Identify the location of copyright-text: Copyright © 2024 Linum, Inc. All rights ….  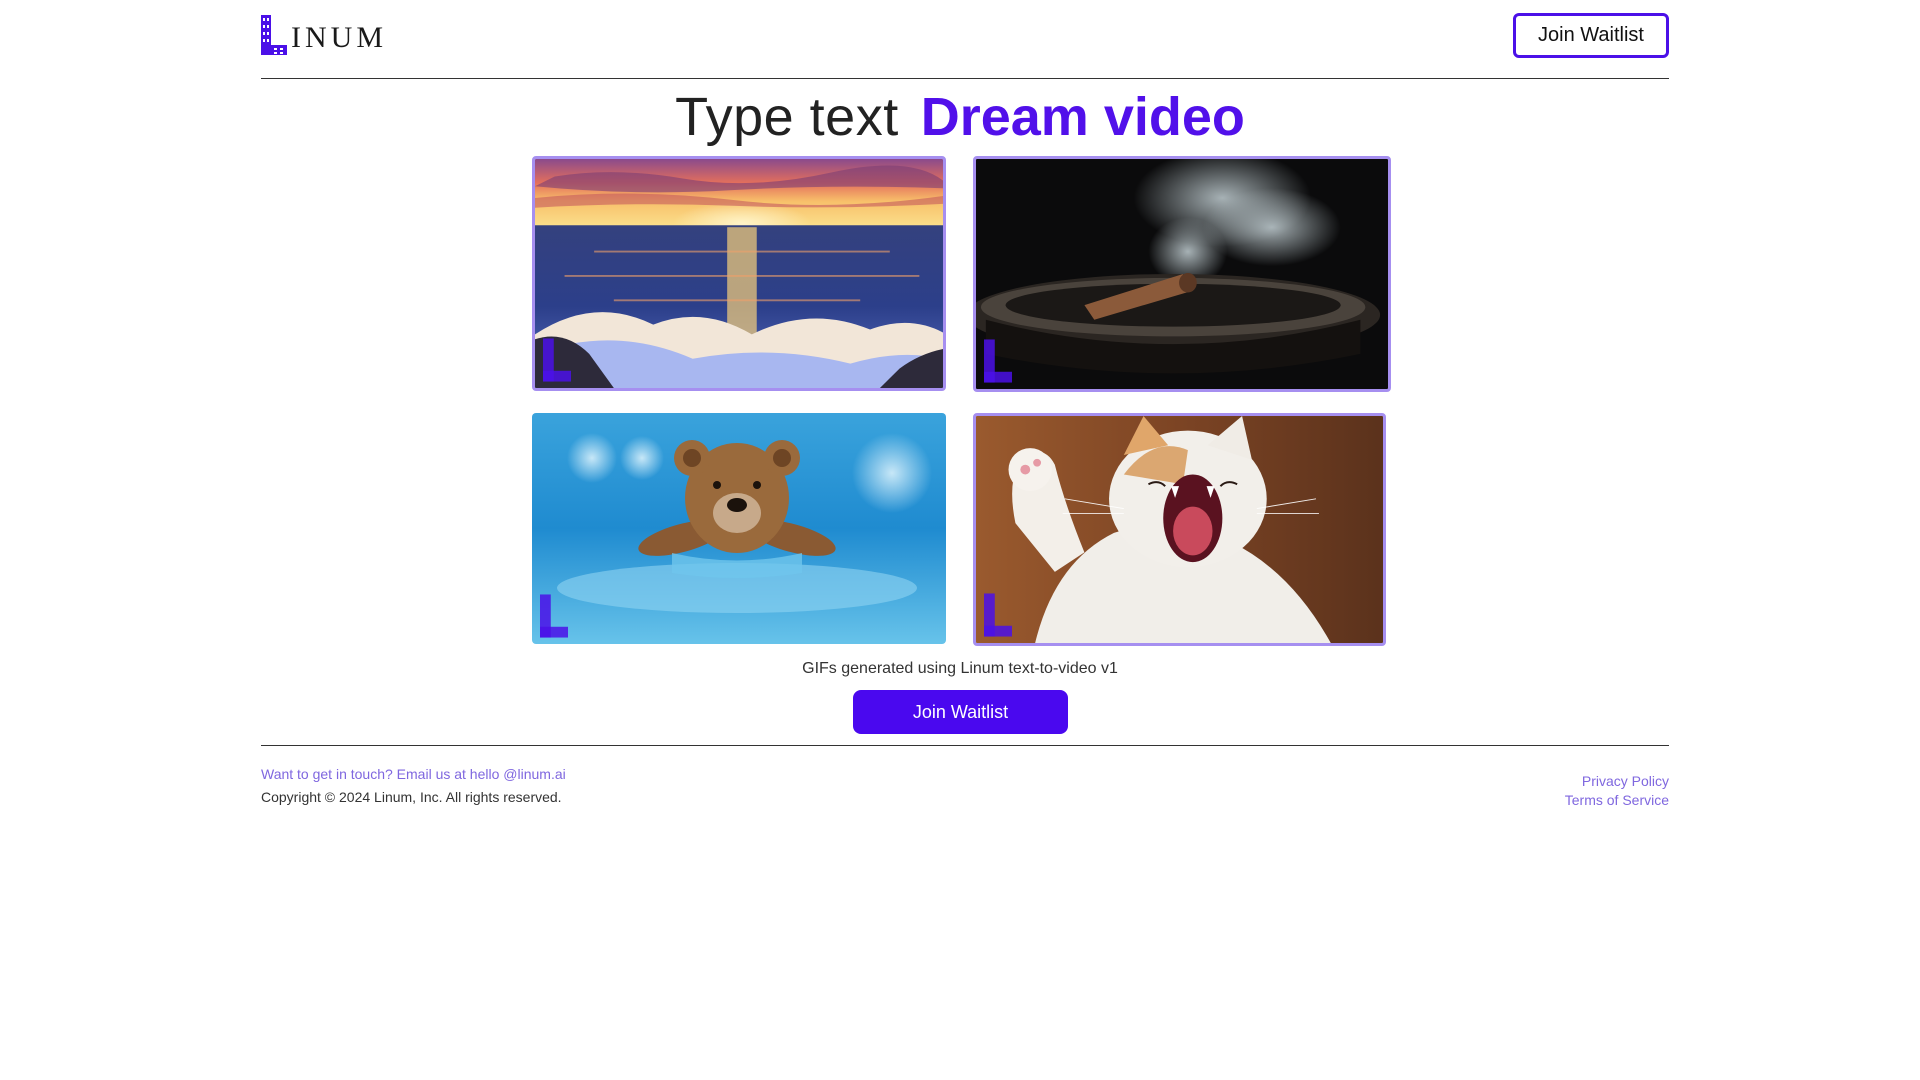
(411, 797).